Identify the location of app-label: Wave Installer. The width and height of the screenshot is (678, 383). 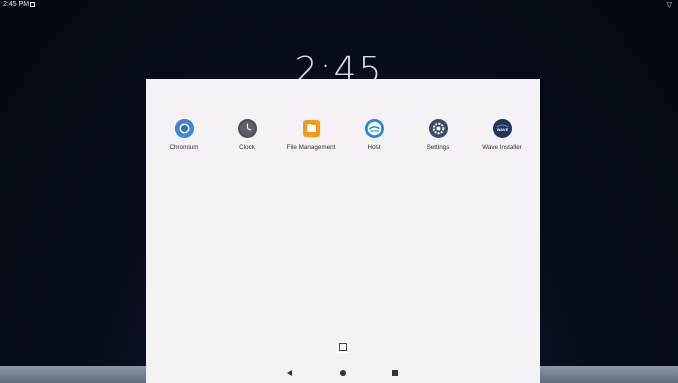
(502, 147).